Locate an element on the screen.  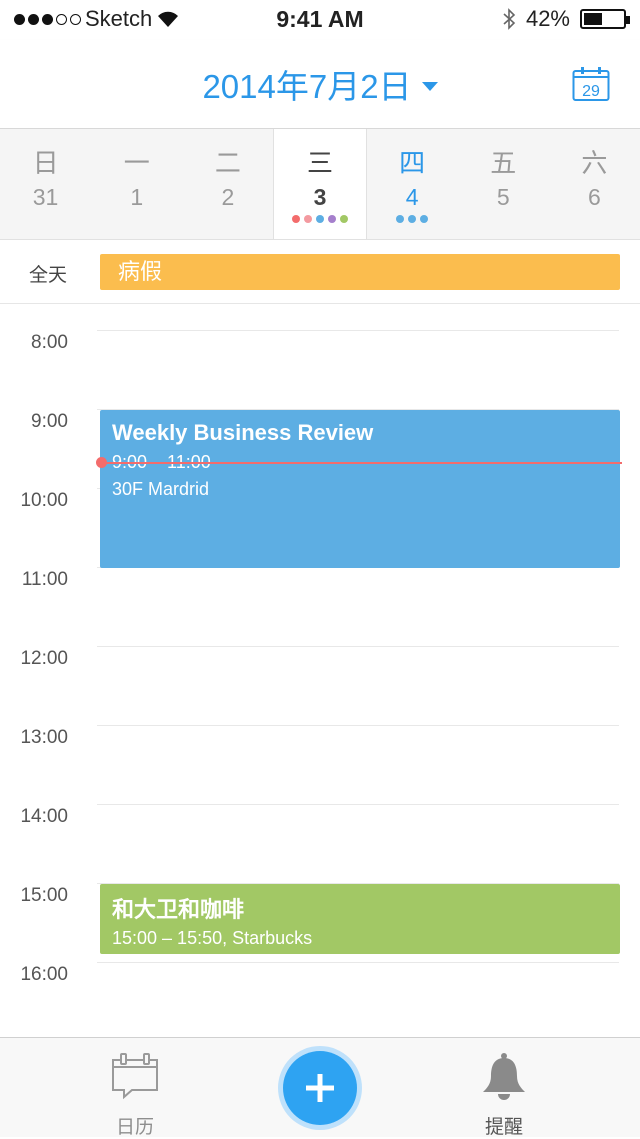
add-event-button is located at coordinates (320, 1088).